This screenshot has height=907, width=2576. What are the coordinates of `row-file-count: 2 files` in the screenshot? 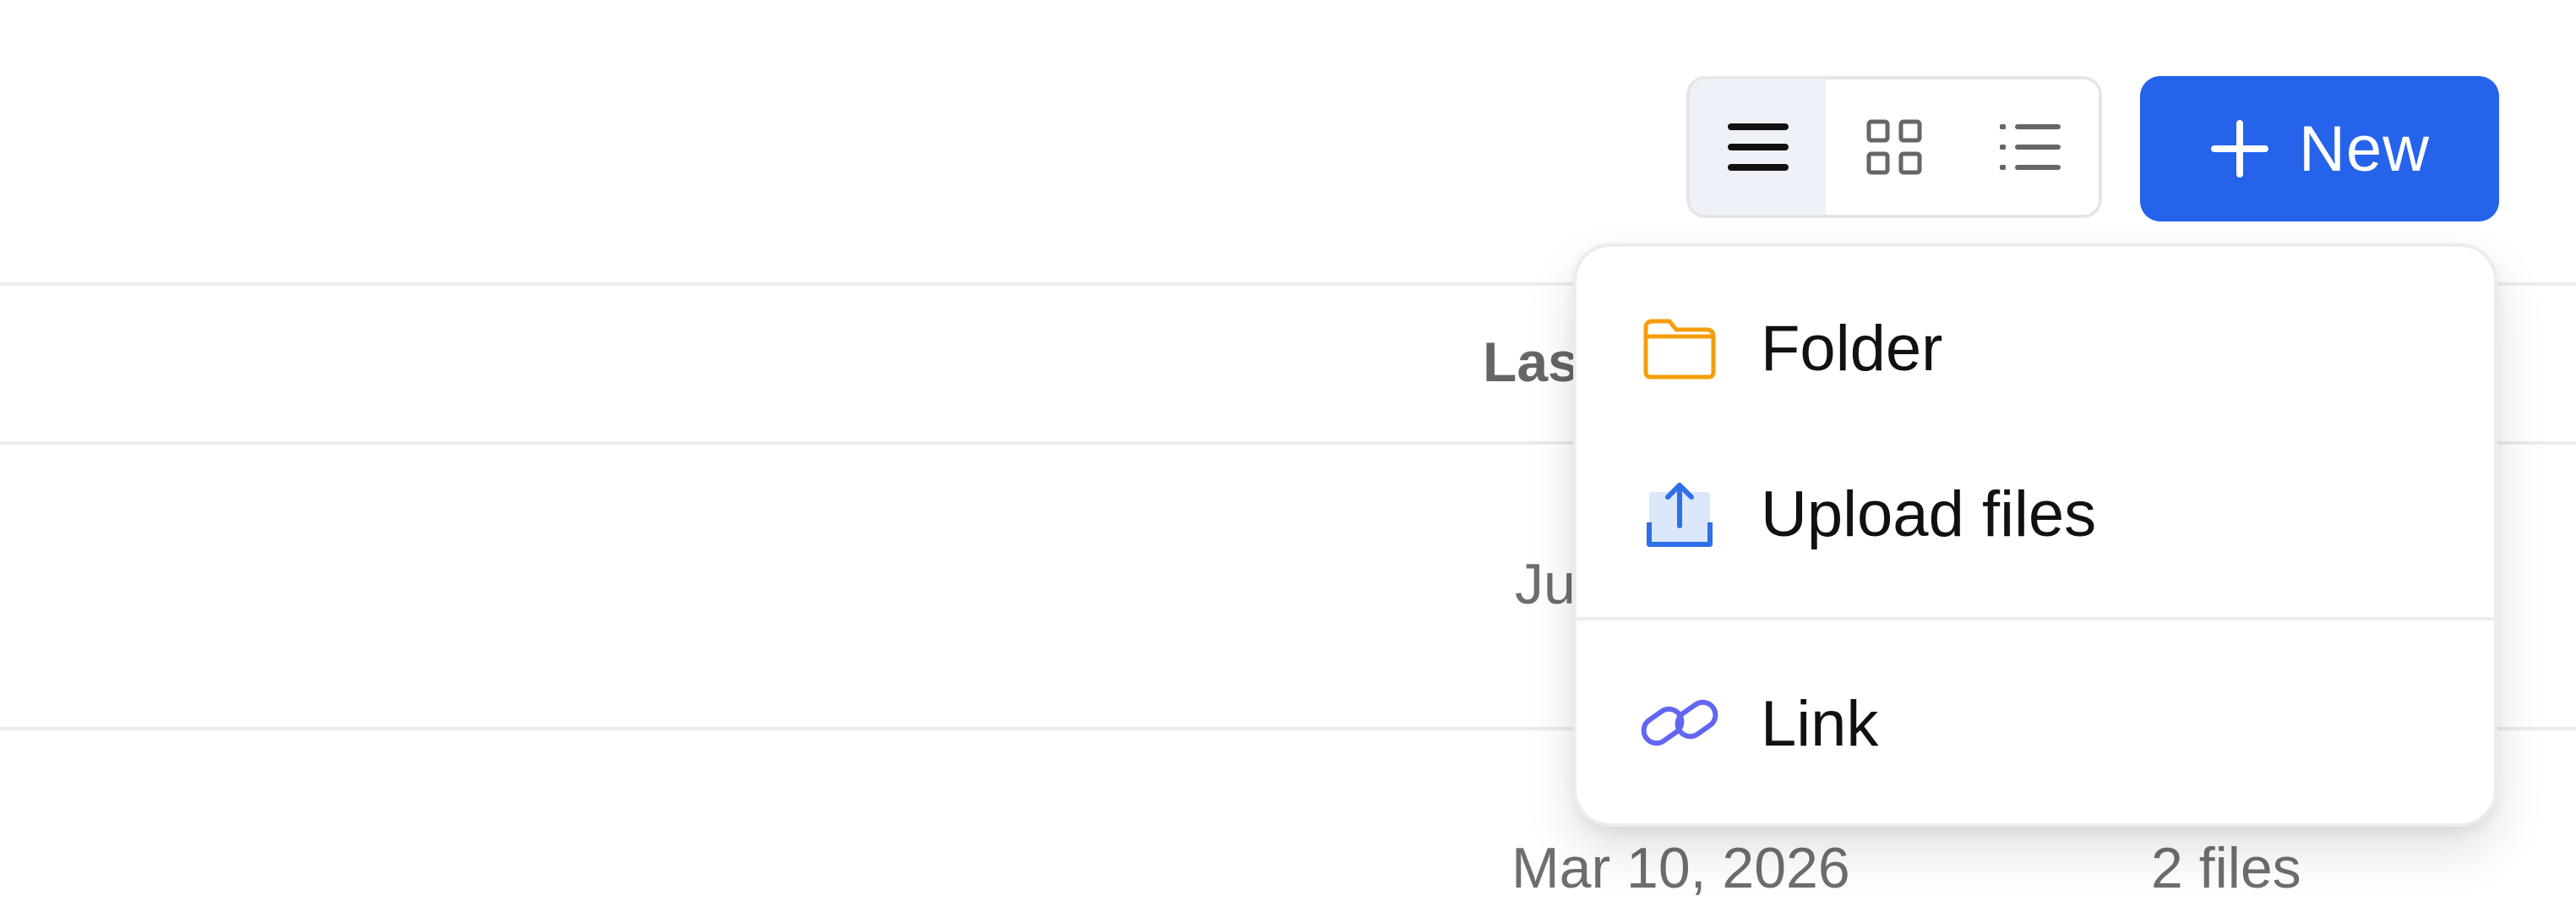 It's located at (2226, 868).